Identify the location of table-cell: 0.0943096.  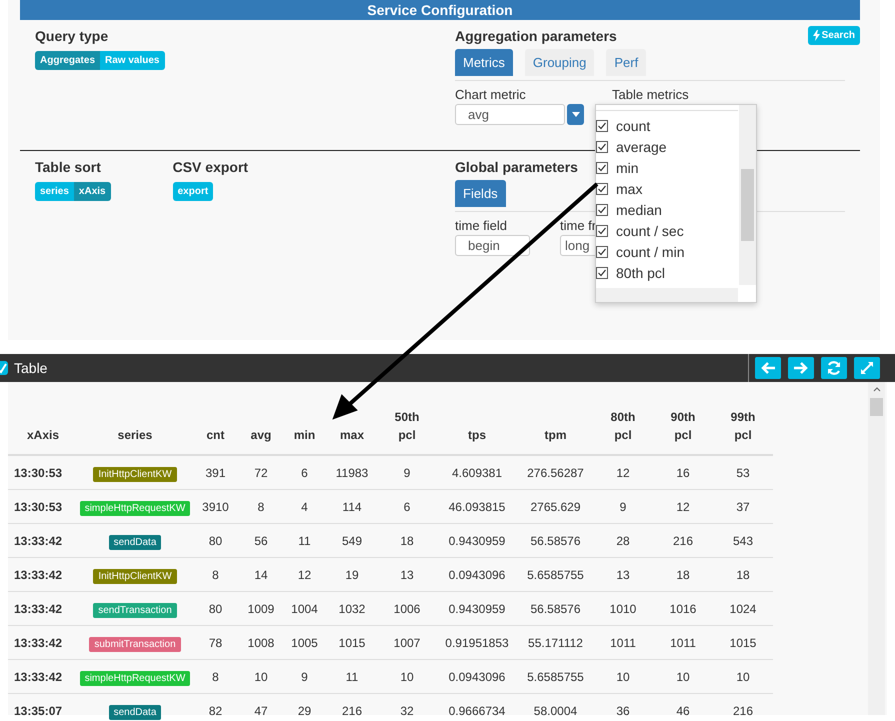
(477, 575).